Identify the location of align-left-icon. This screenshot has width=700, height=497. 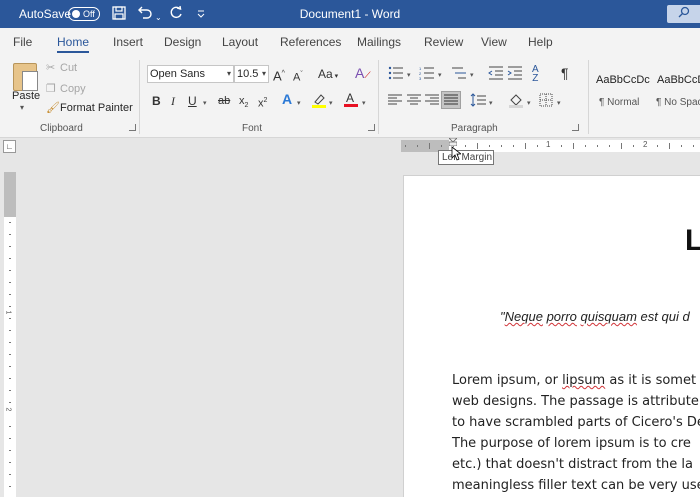
(395, 100).